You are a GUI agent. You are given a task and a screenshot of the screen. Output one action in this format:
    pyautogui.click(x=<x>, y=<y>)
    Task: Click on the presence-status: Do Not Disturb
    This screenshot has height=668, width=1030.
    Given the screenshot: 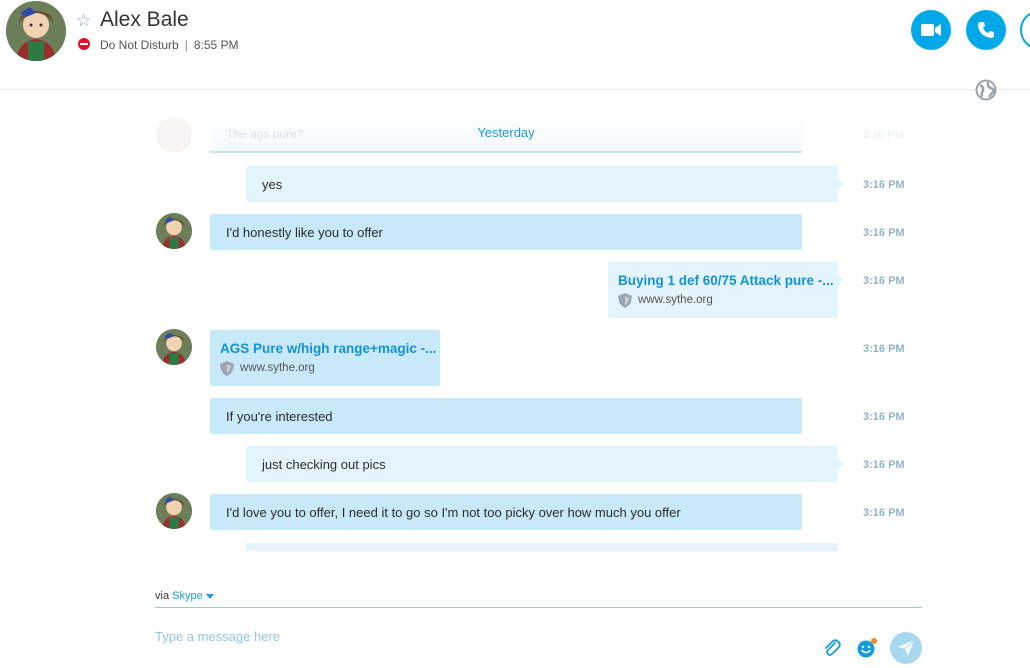 What is the action you would take?
    pyautogui.click(x=139, y=45)
    